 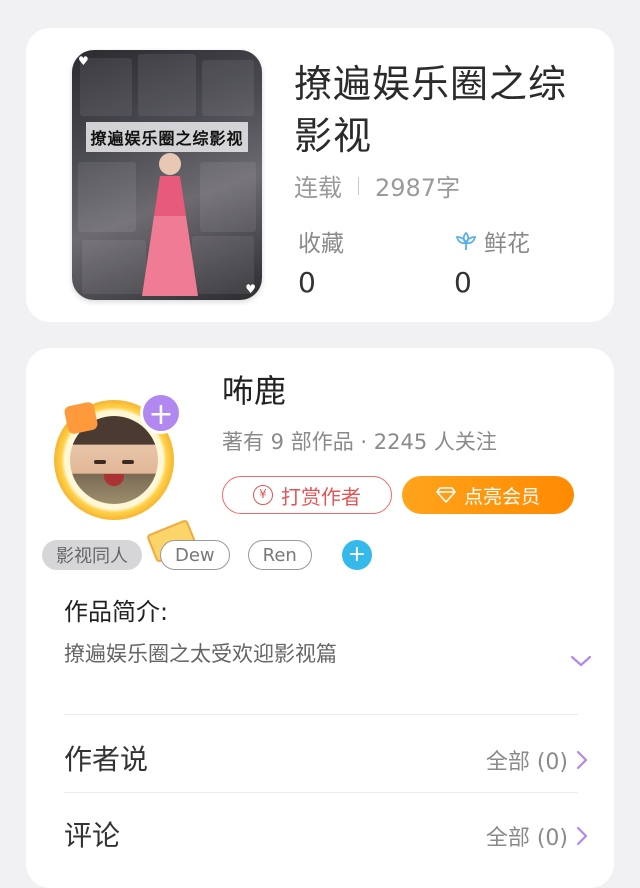 I want to click on chevron-down-icon, so click(x=581, y=661).